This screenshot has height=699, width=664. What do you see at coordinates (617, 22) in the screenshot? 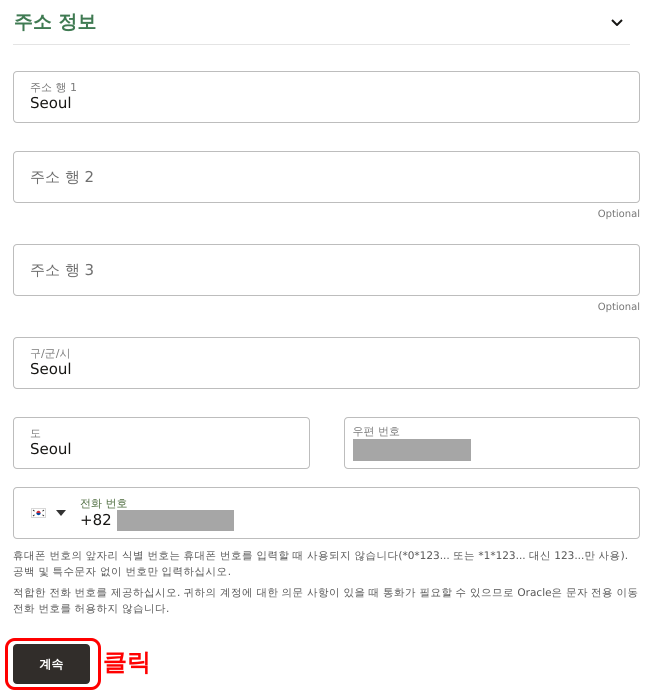
I see `chevron-down-icon` at bounding box center [617, 22].